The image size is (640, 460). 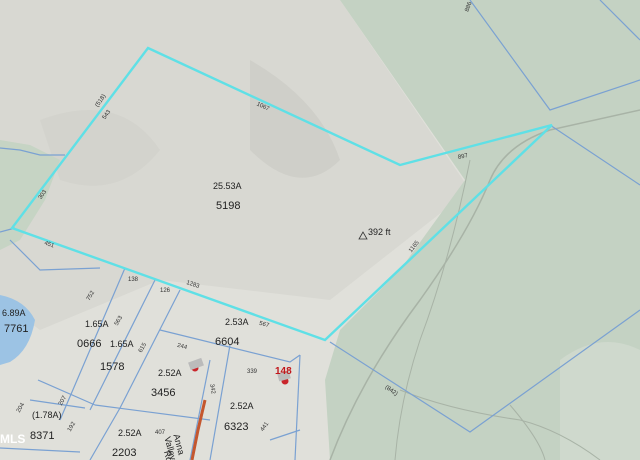 What do you see at coordinates (16, 329) in the screenshot?
I see `parcel-id: 7761` at bounding box center [16, 329].